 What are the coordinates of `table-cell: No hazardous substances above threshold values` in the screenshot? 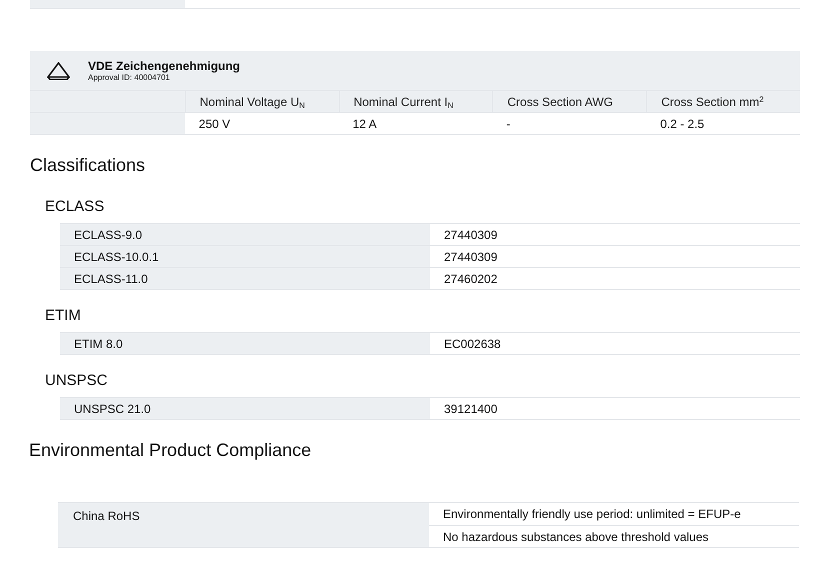 It's located at (614, 536).